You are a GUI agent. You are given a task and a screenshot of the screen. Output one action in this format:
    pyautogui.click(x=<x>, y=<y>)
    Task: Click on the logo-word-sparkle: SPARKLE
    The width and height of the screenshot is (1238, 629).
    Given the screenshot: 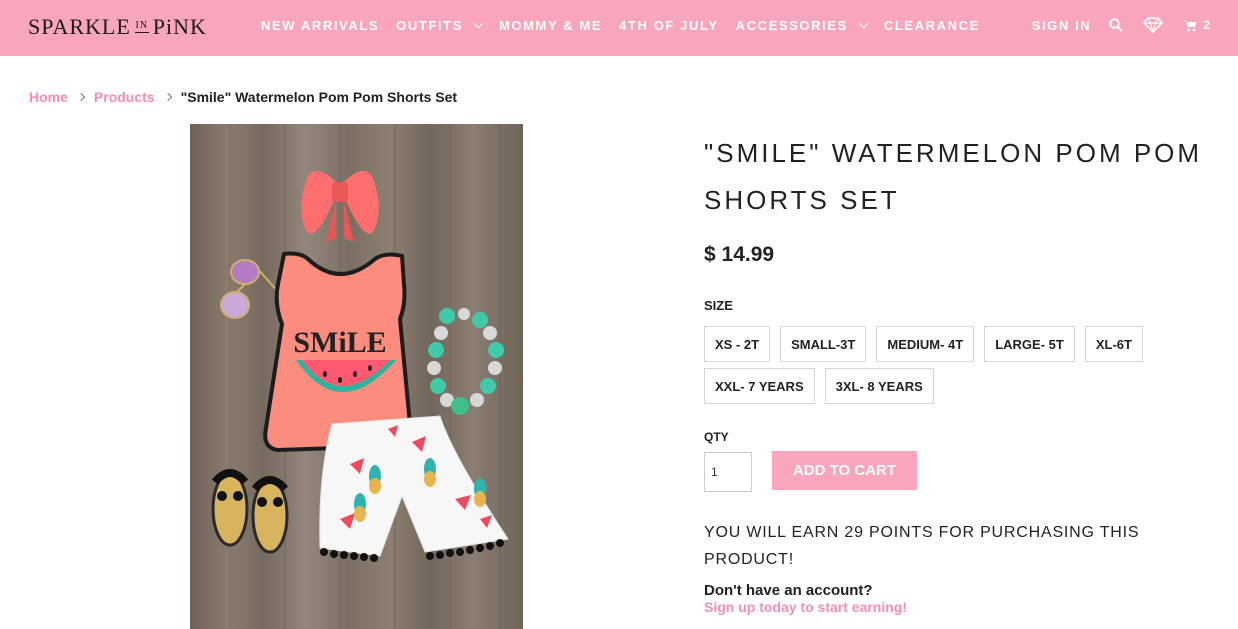 What is the action you would take?
    pyautogui.click(x=79, y=26)
    